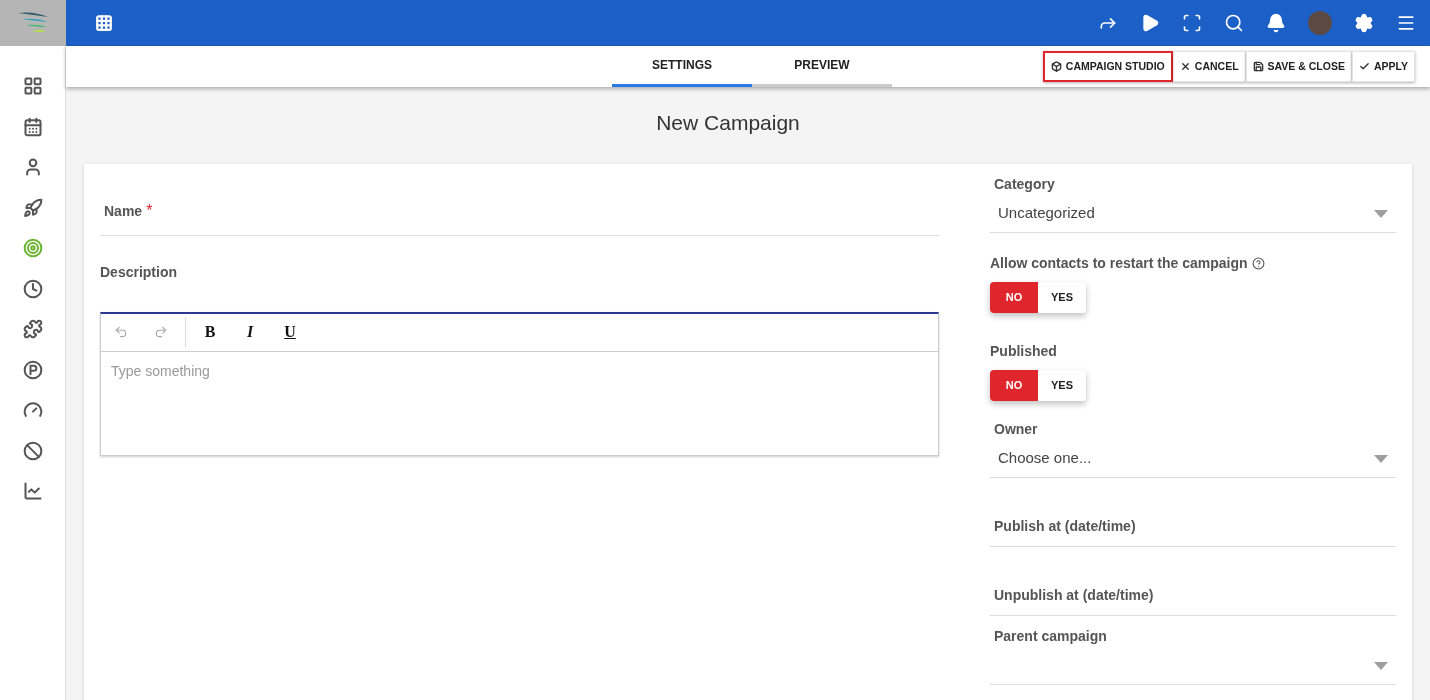 The width and height of the screenshot is (1430, 700). I want to click on date-field: Publish at (date/time), so click(1193, 512).